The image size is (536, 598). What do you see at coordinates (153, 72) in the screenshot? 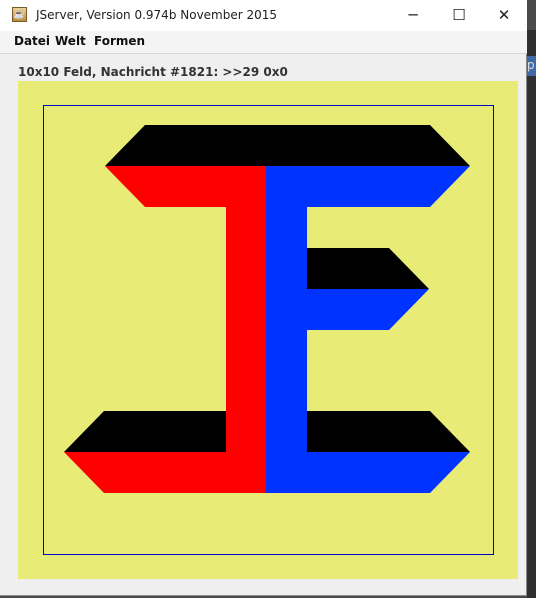
I see `status-message: 10x10 Feld, Nachricht #1821: >>29 0x0` at bounding box center [153, 72].